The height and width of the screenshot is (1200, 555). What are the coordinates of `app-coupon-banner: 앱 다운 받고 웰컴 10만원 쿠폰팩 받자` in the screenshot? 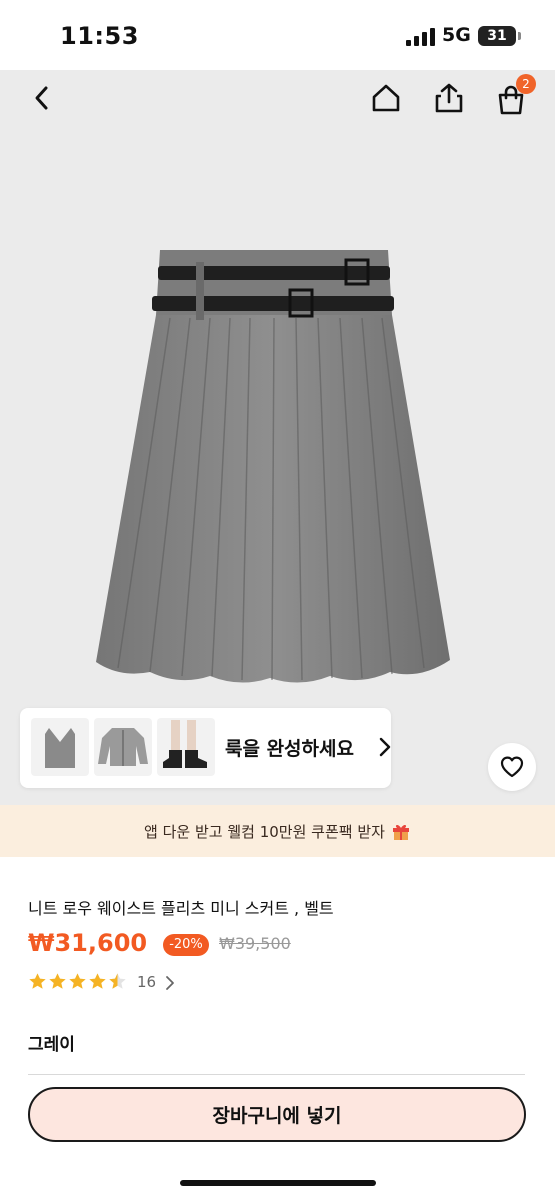 It's located at (277, 831).